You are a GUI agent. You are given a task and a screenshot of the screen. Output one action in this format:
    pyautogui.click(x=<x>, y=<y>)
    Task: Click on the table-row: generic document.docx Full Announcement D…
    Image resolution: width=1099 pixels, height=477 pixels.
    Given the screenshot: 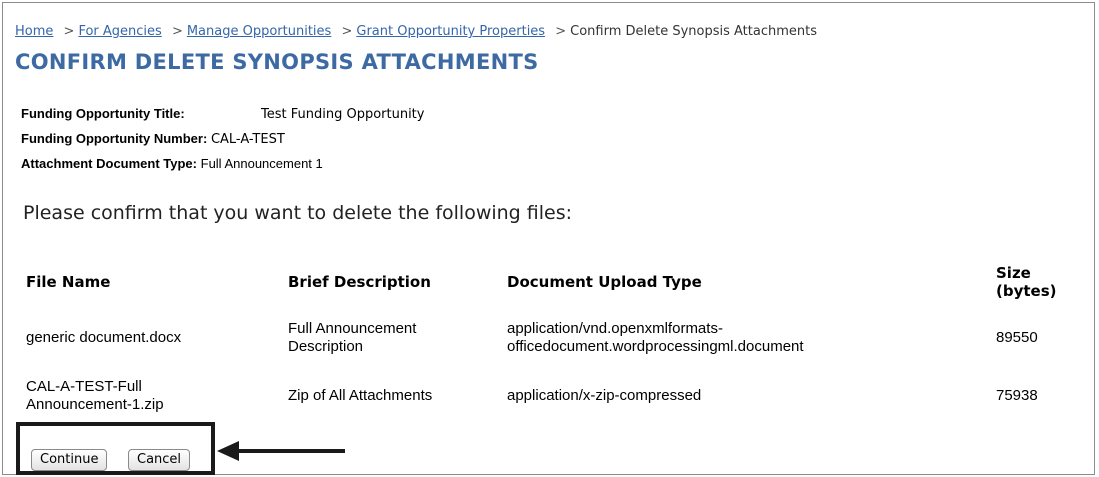 What is the action you would take?
    pyautogui.click(x=553, y=338)
    